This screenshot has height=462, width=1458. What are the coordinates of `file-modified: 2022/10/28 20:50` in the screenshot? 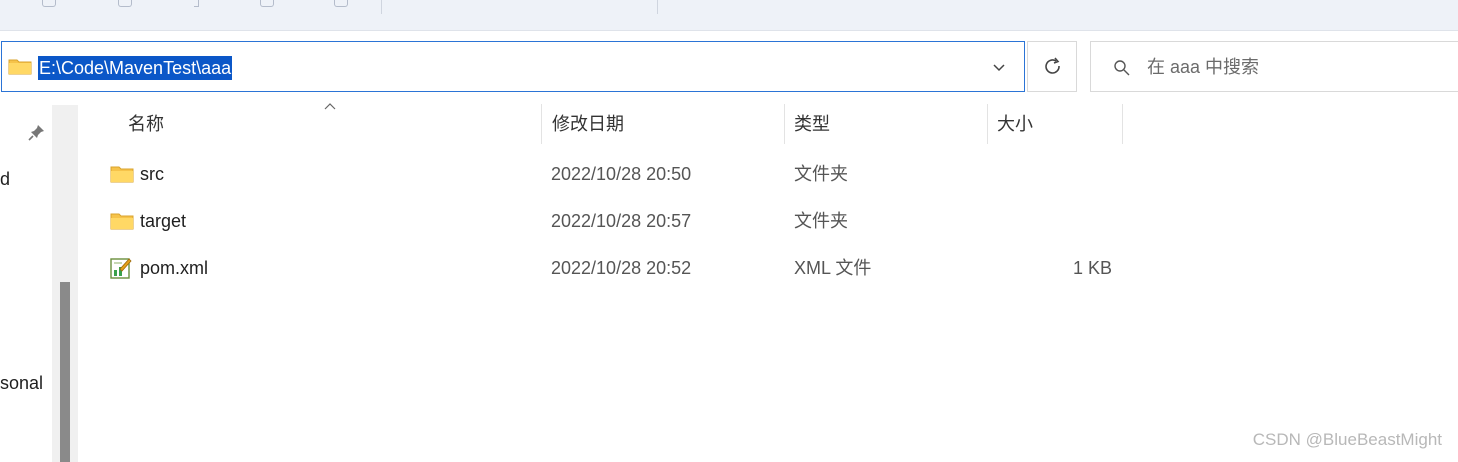 It's located at (621, 174).